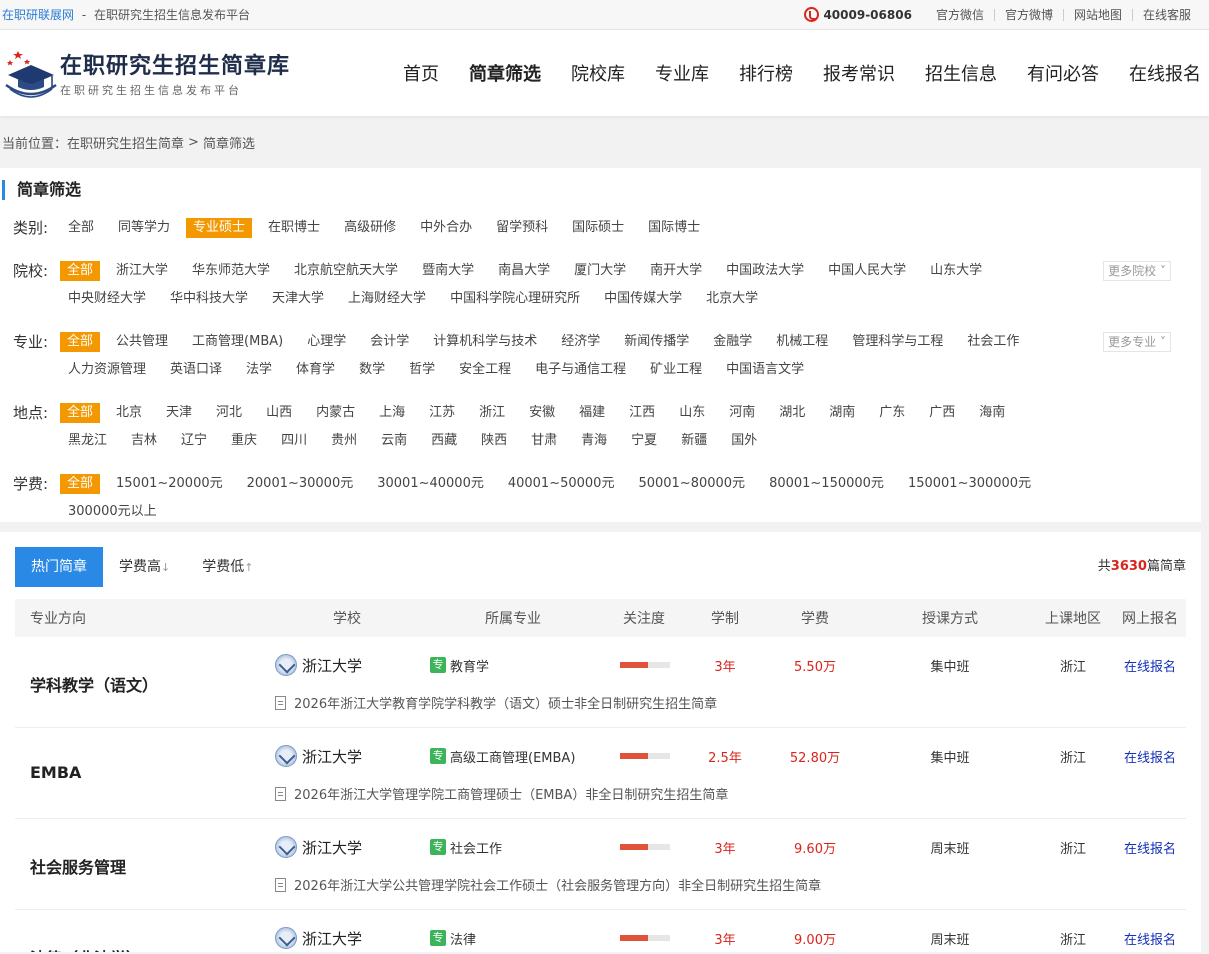 The width and height of the screenshot is (1209, 954). What do you see at coordinates (446, 228) in the screenshot?
I see `filter-option-category: 中外合办` at bounding box center [446, 228].